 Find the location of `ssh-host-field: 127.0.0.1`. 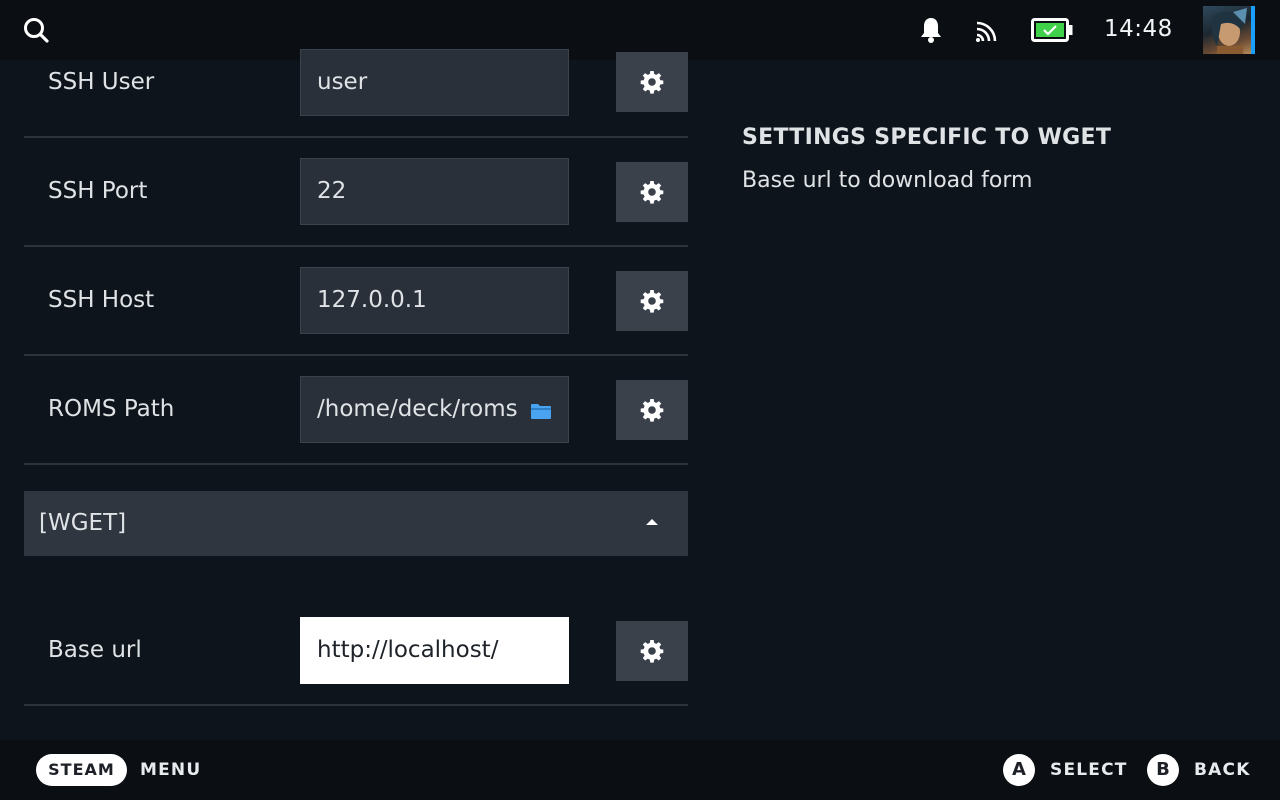

ssh-host-field: 127.0.0.1 is located at coordinates (434, 300).